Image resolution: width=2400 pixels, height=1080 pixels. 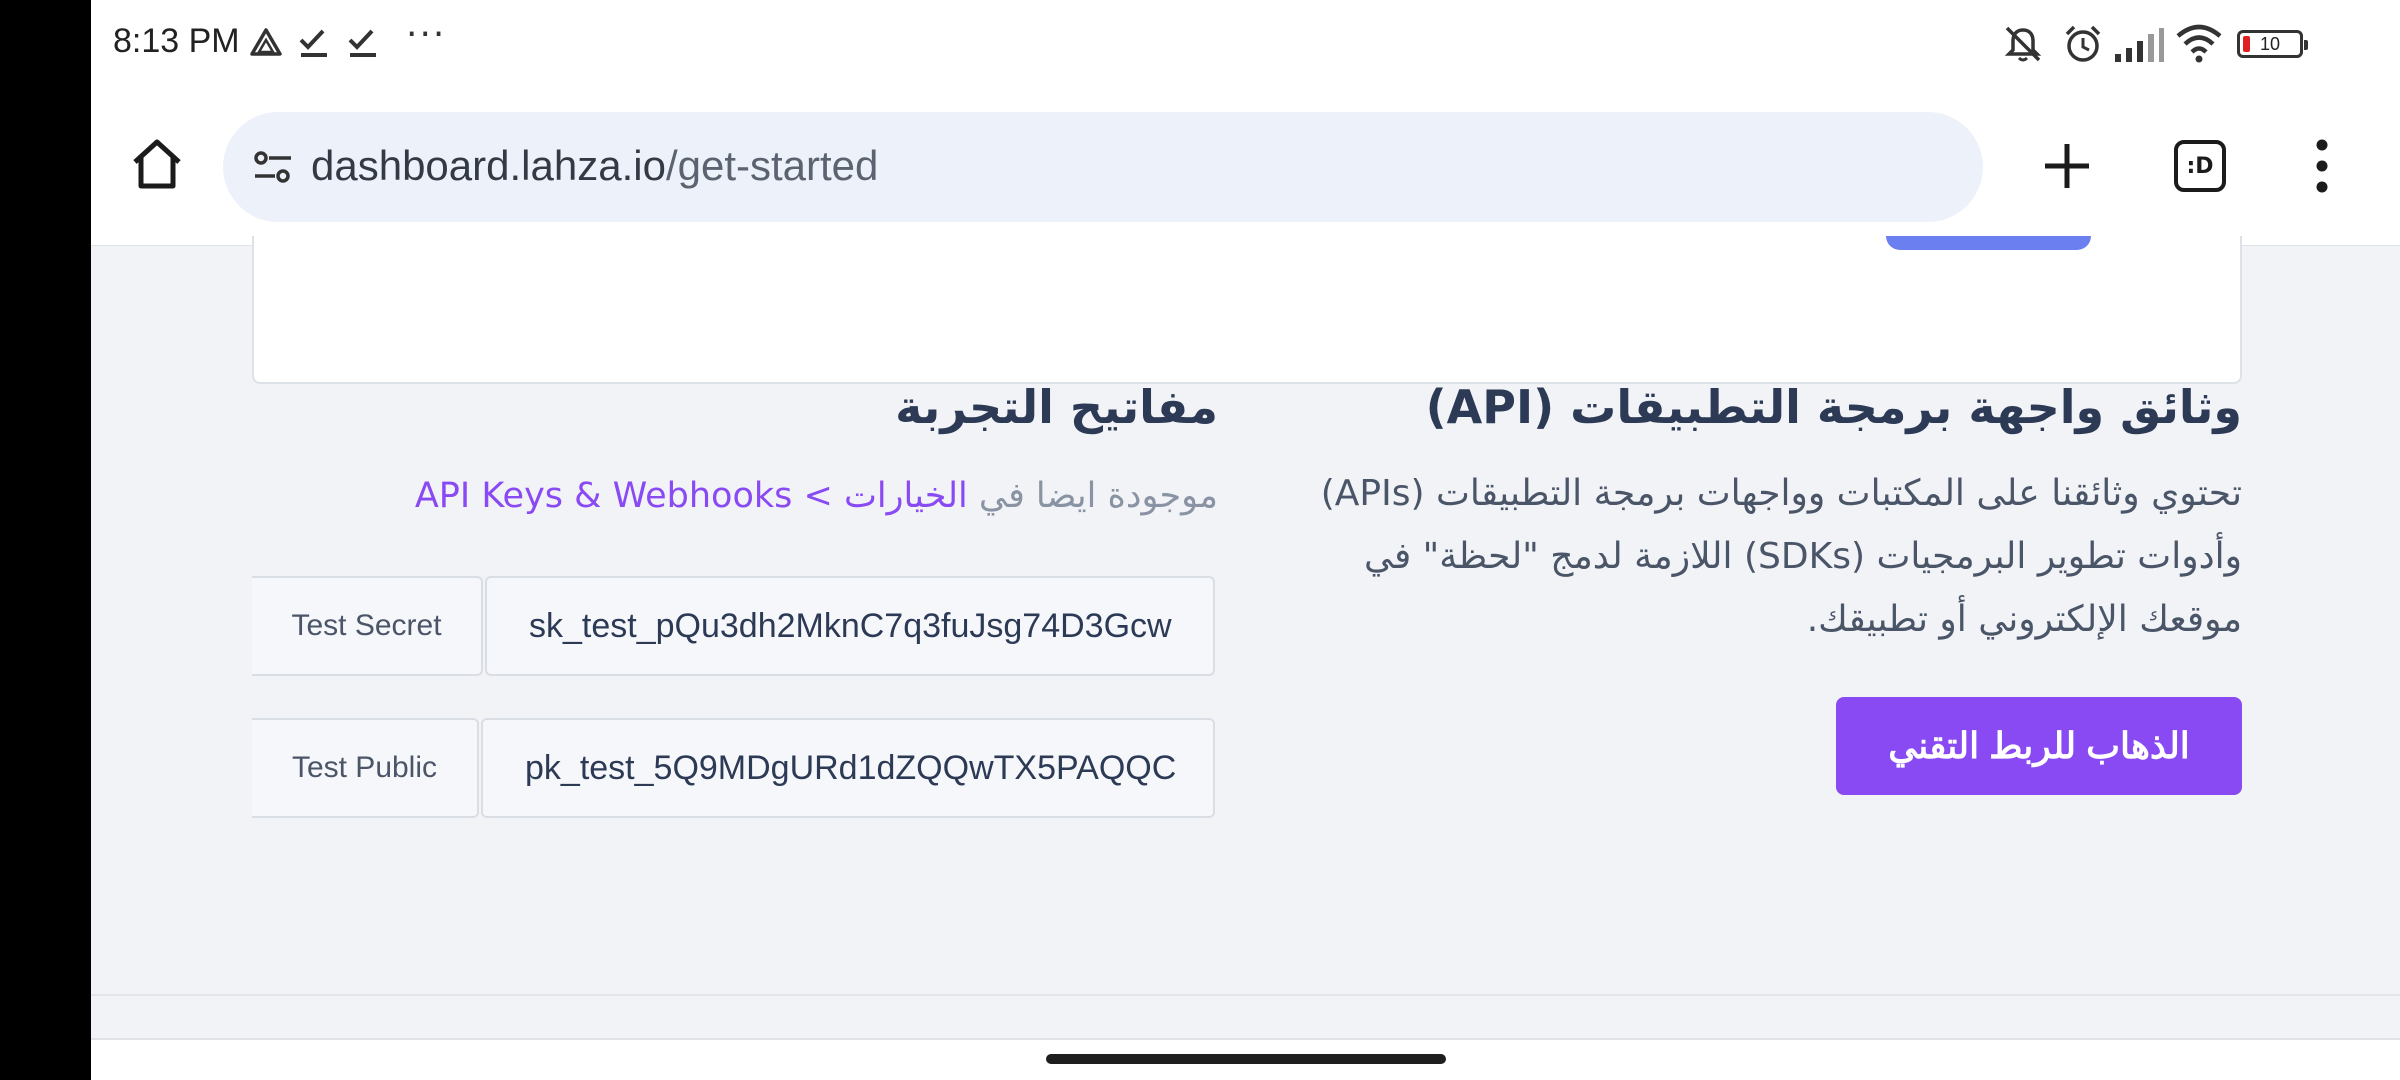 What do you see at coordinates (2246, 44) in the screenshot?
I see `battery-level` at bounding box center [2246, 44].